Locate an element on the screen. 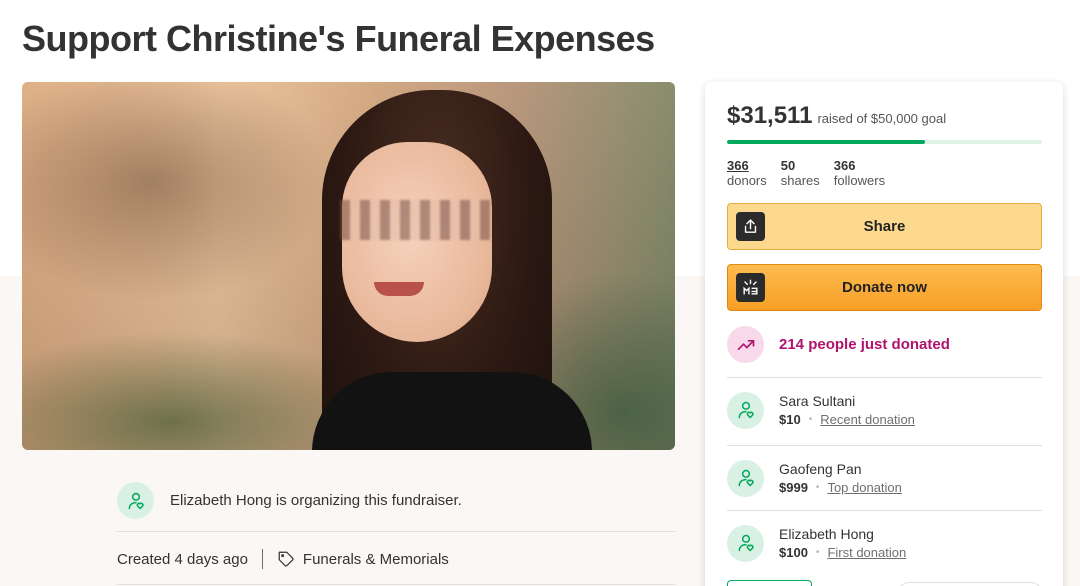 The width and height of the screenshot is (1080, 586). tag-icon is located at coordinates (286, 559).